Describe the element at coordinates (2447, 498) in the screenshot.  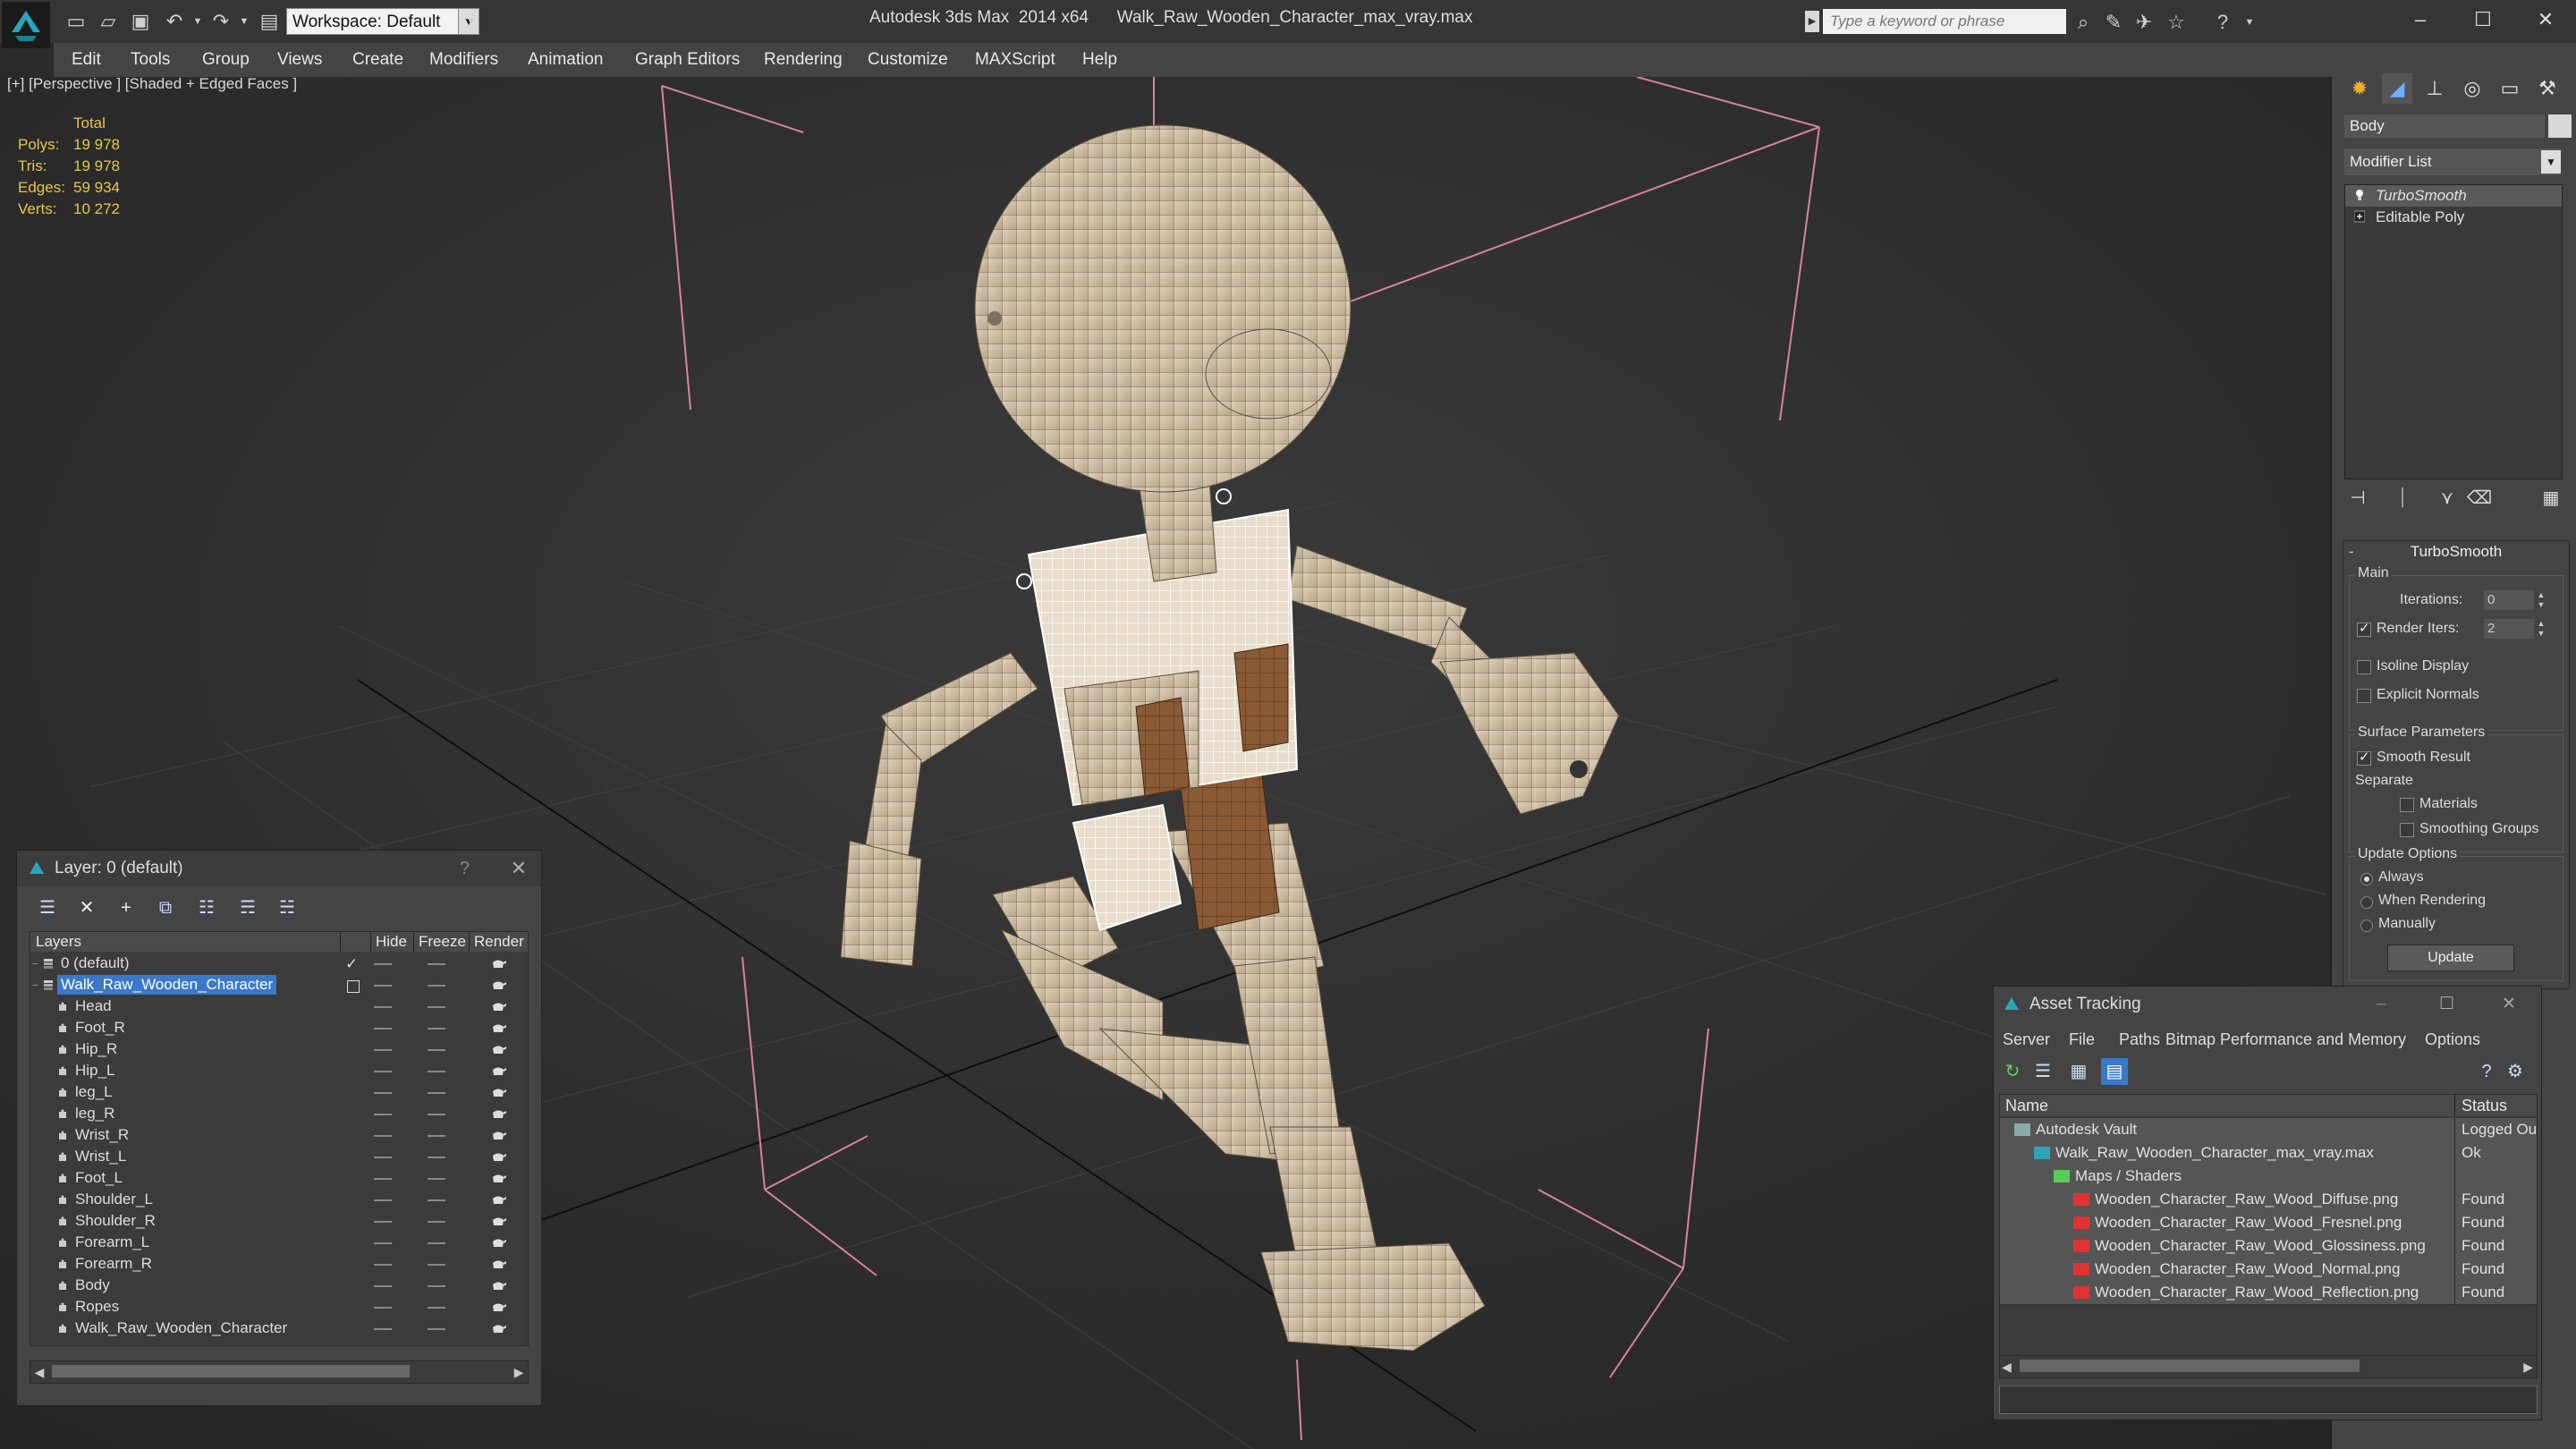
I see `make-unique-icon: ⋎` at that location.